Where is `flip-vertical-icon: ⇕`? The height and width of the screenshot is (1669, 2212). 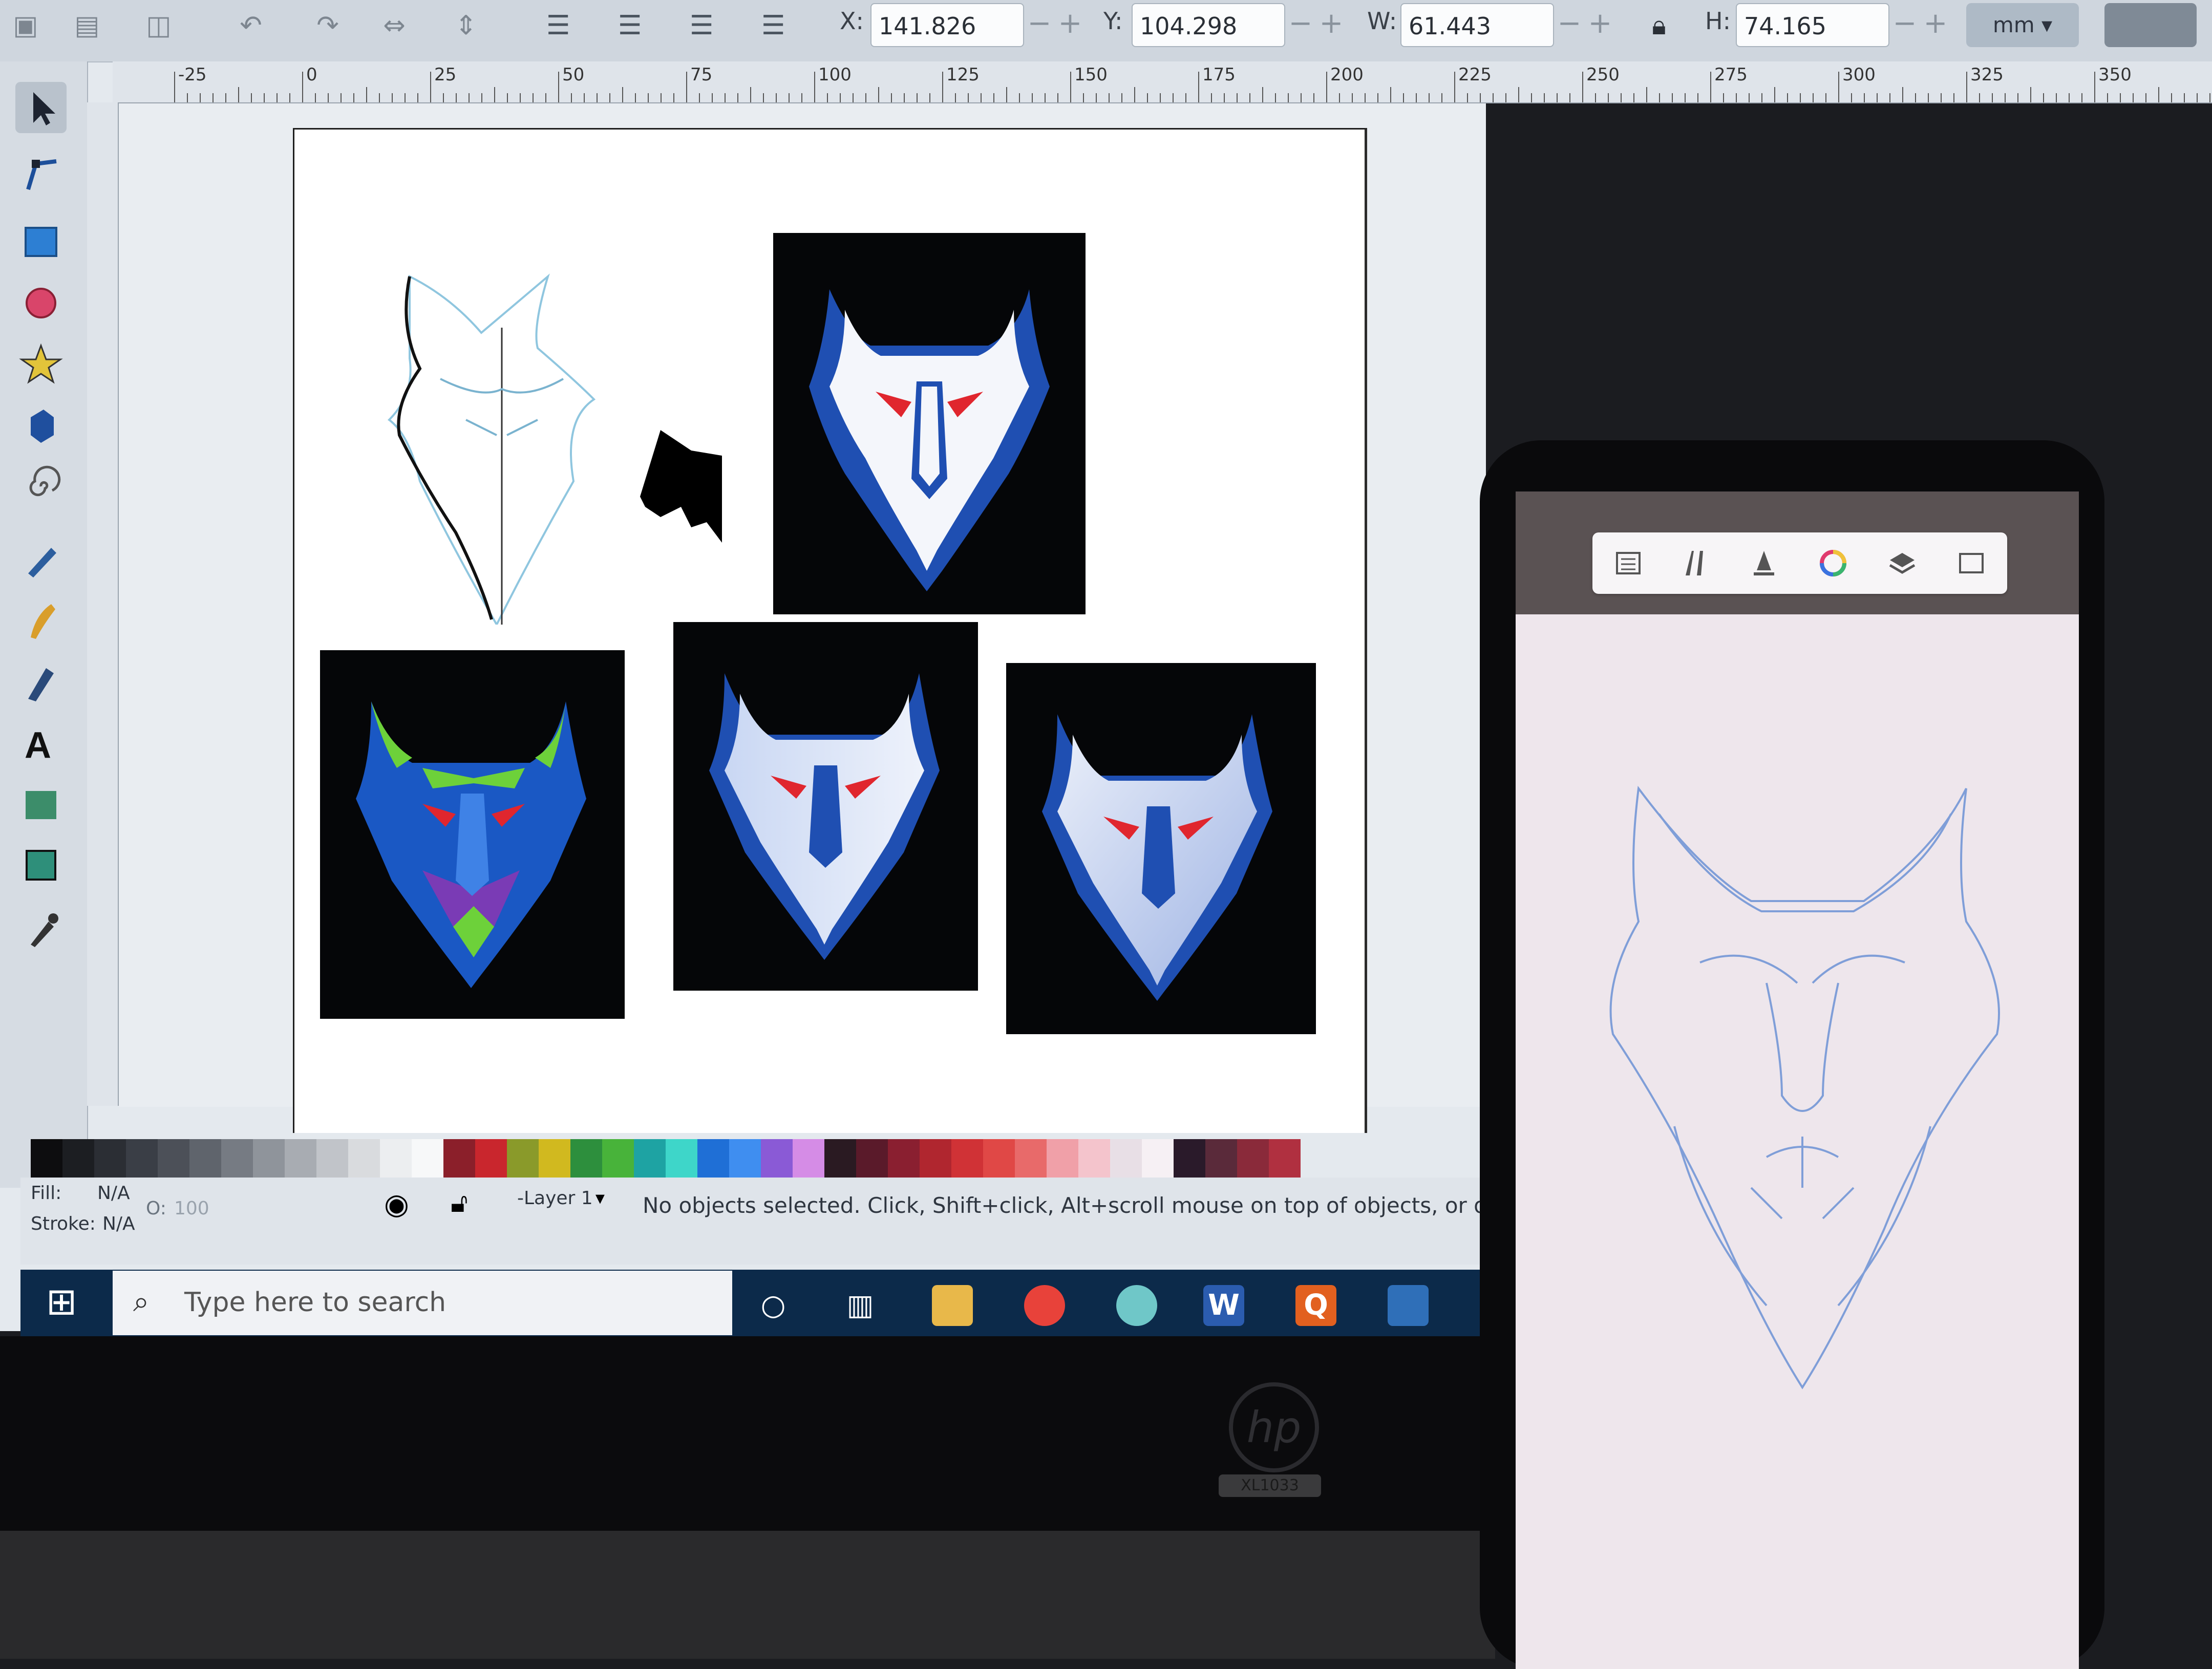 flip-vertical-icon: ⇕ is located at coordinates (466, 26).